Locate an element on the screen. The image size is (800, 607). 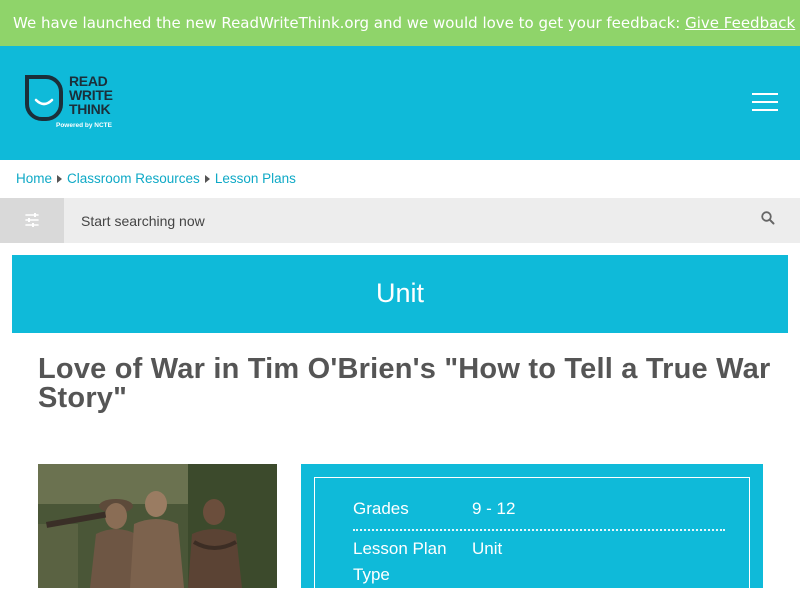
sliders-icon is located at coordinates (32, 220).